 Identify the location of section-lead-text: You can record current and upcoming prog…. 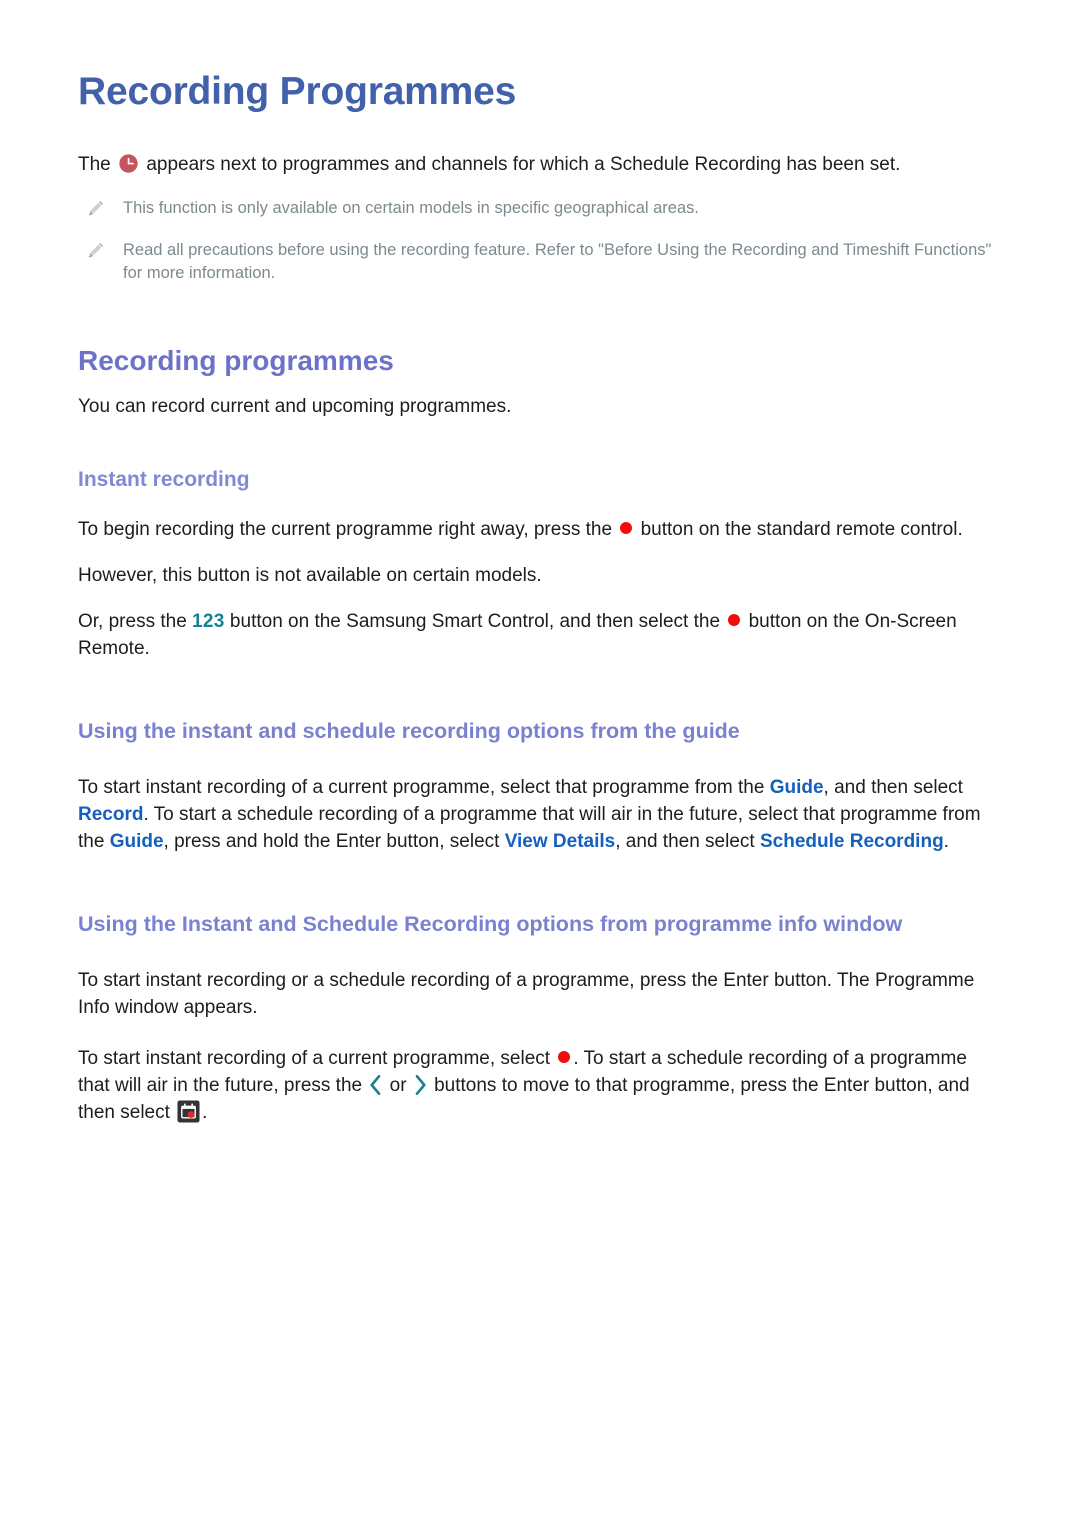
(295, 406).